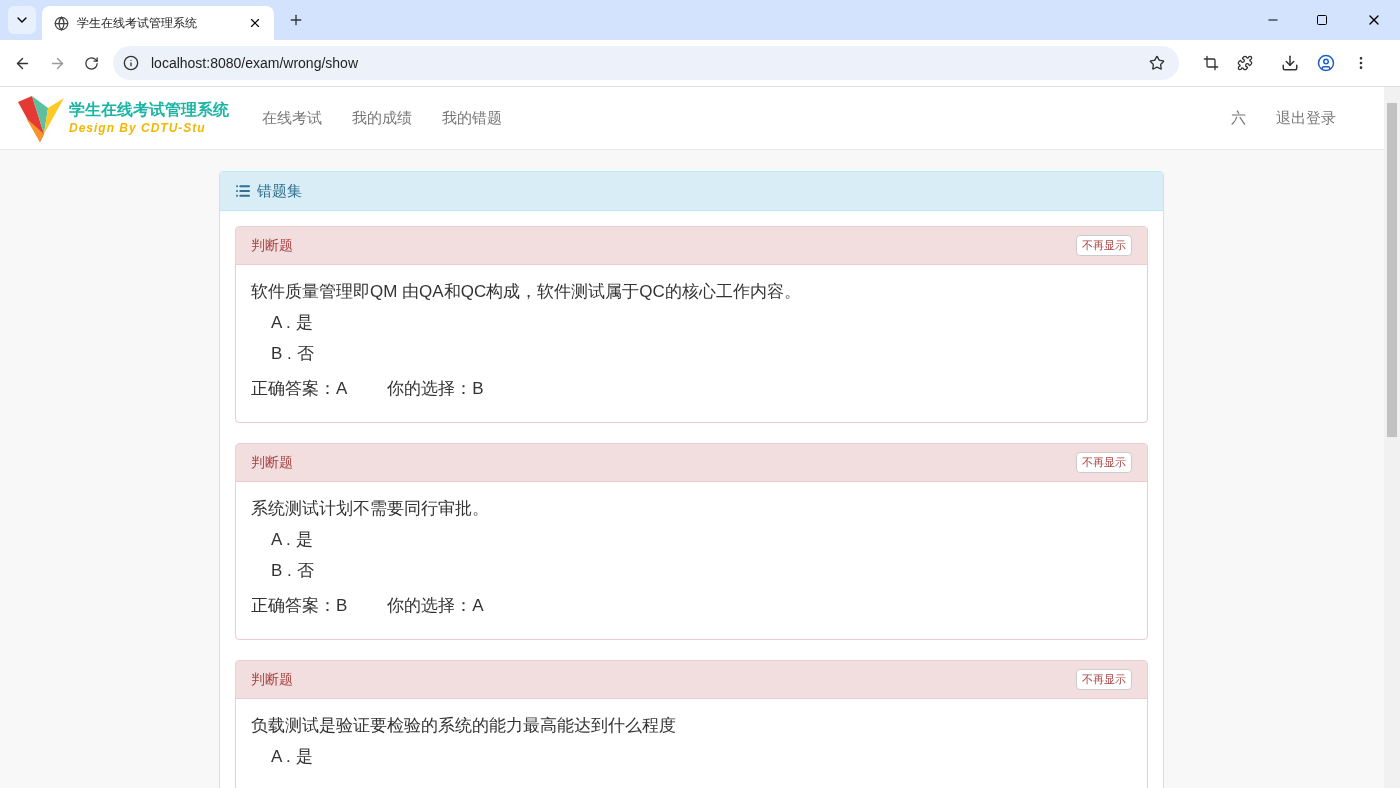 The width and height of the screenshot is (1400, 788). I want to click on extensions-icon, so click(1245, 63).